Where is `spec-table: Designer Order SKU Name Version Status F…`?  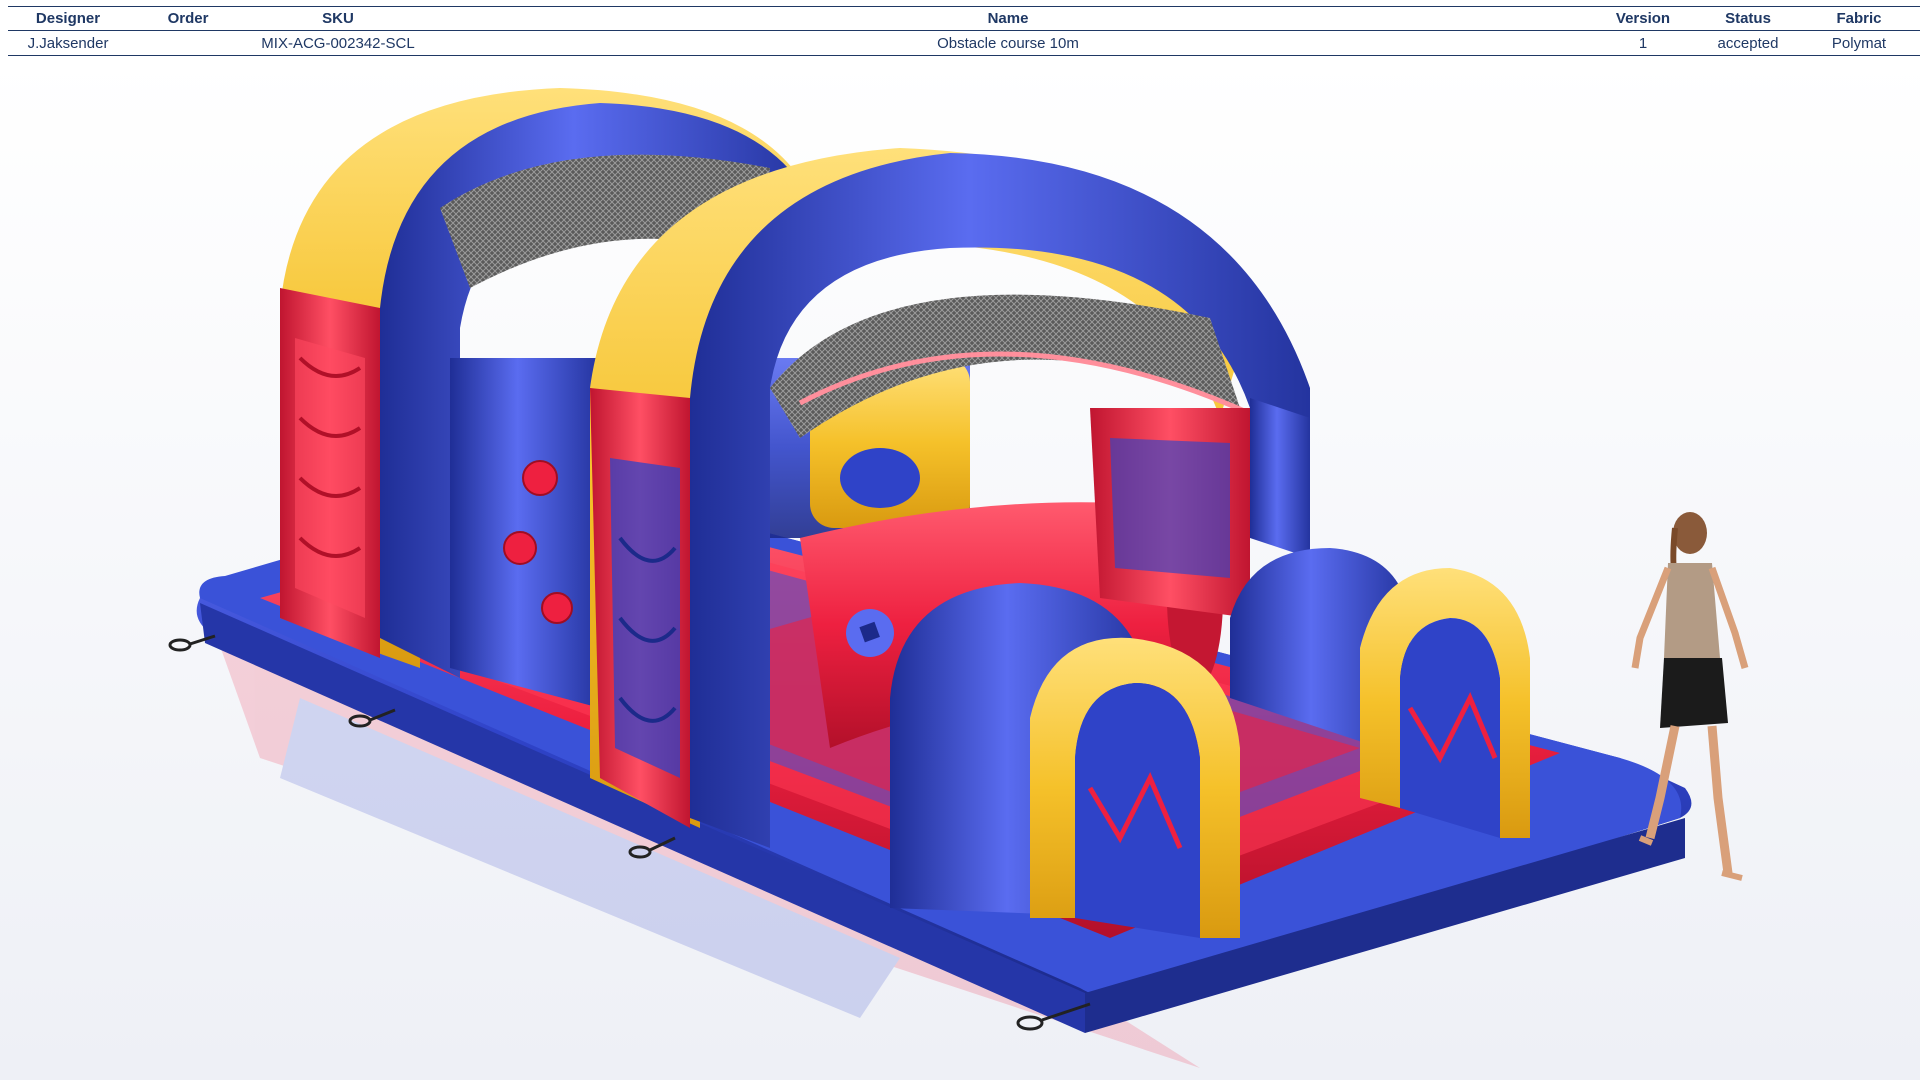 spec-table: Designer Order SKU Name Version Status F… is located at coordinates (964, 31).